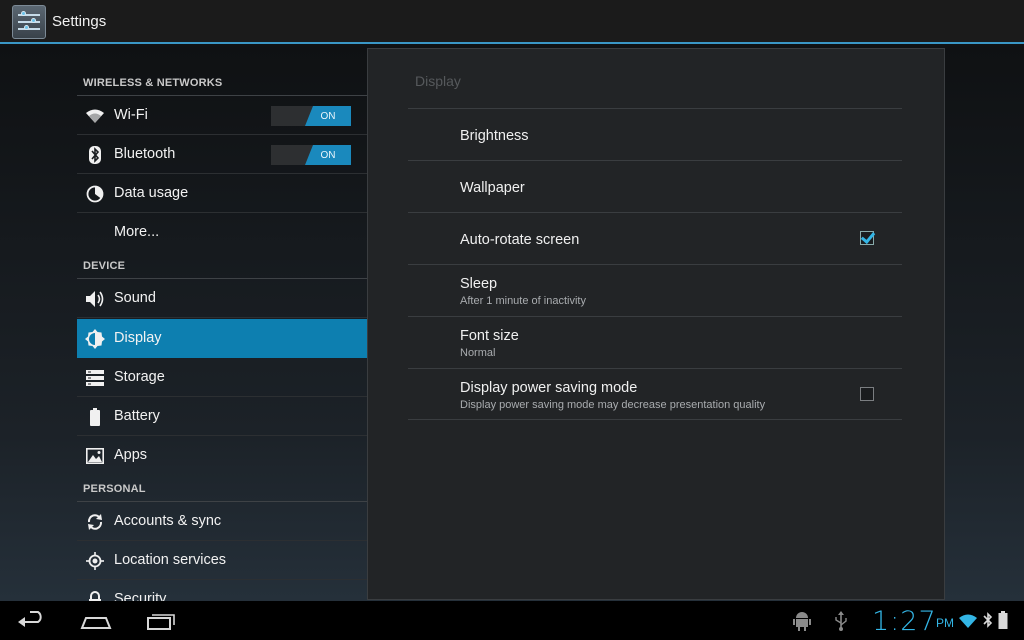 Image resolution: width=1024 pixels, height=640 pixels. What do you see at coordinates (222, 377) in the screenshot?
I see `sidebar-item-storage: Storage` at bounding box center [222, 377].